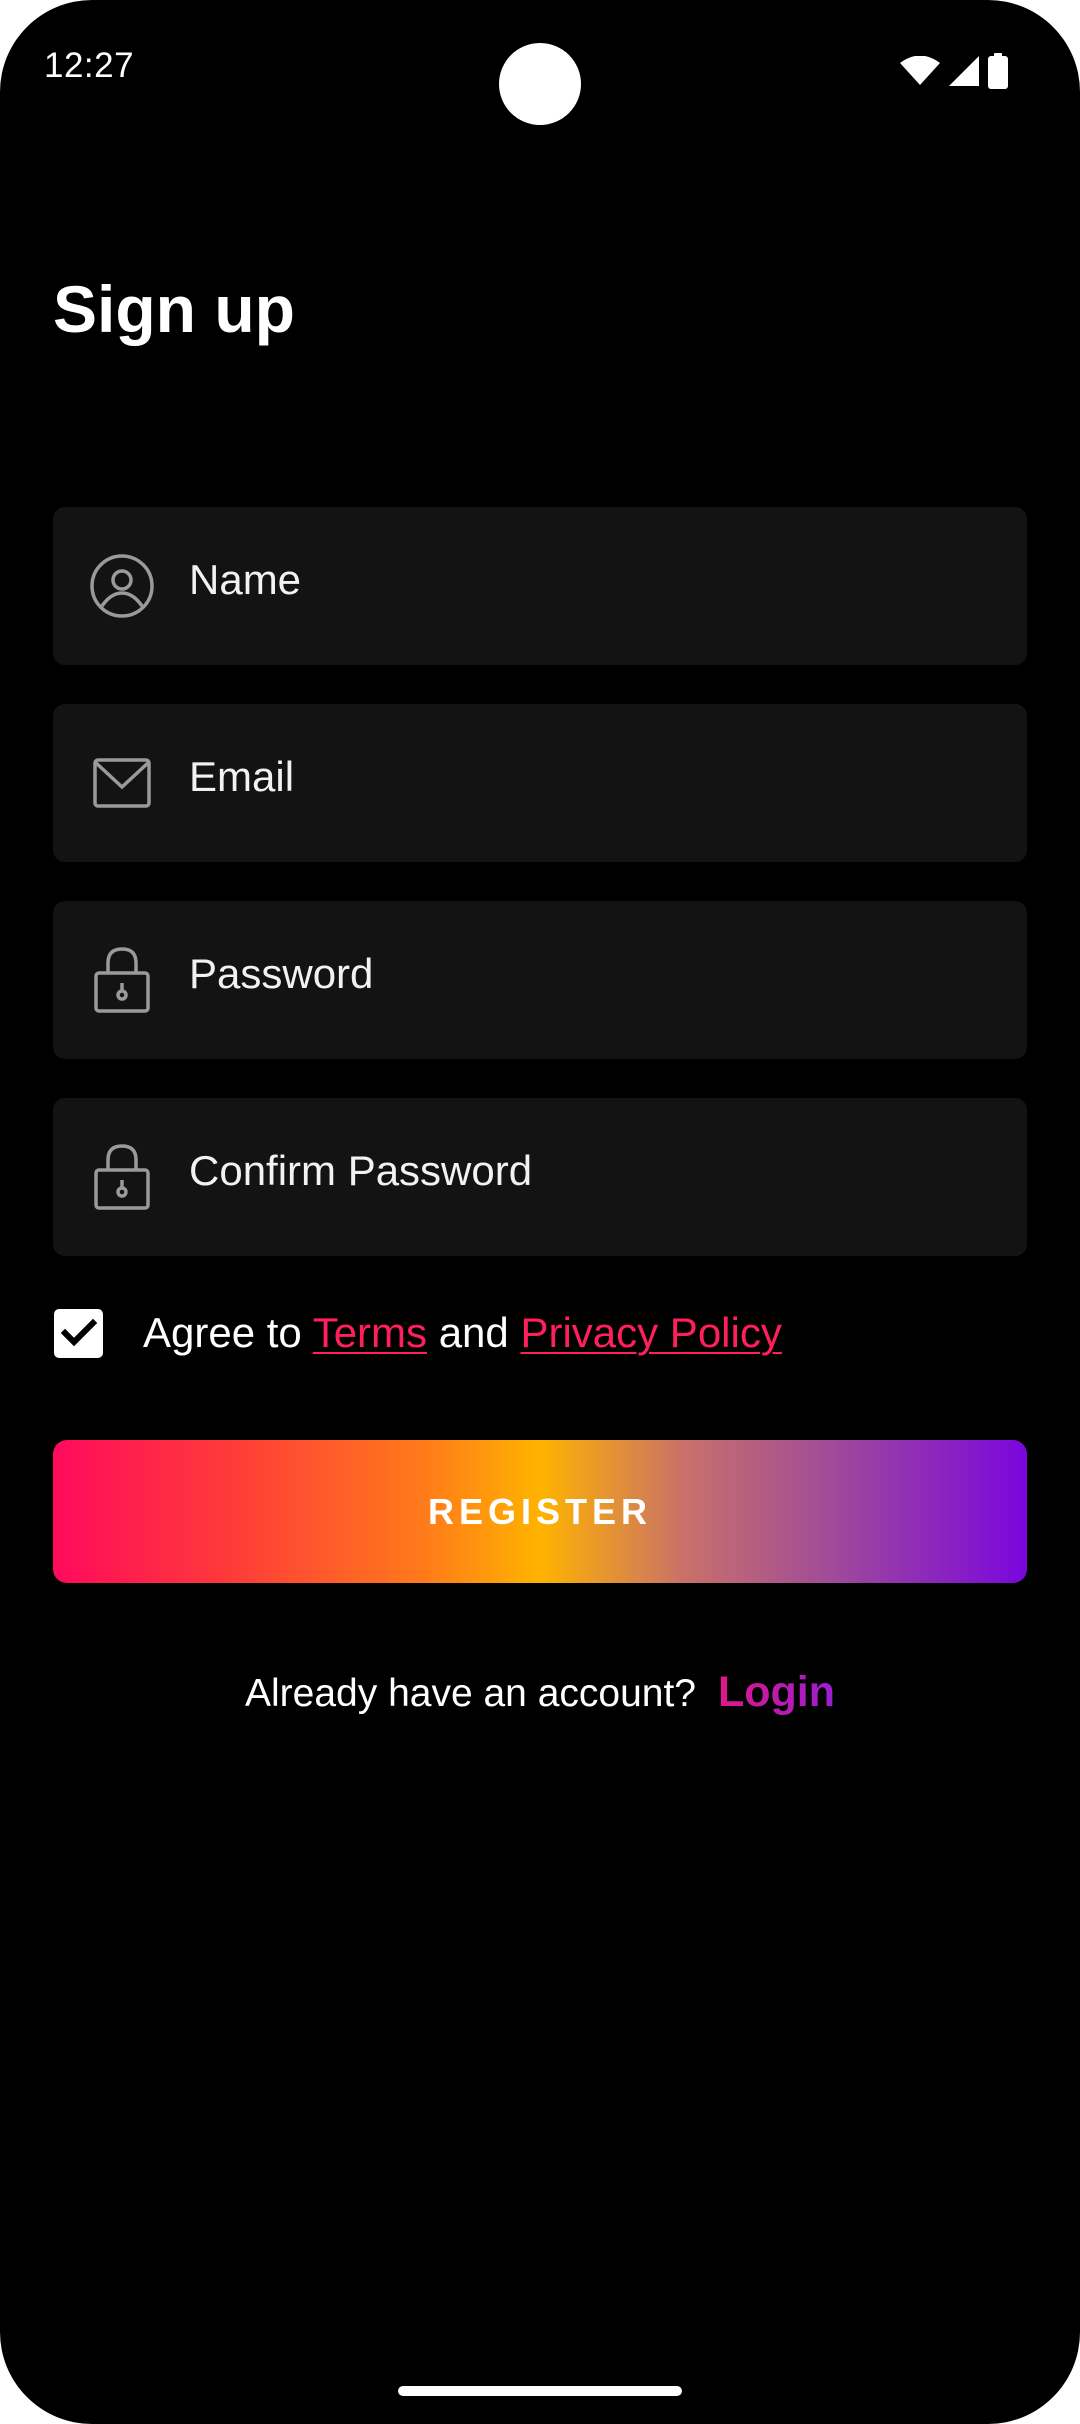 The width and height of the screenshot is (1080, 2424). Describe the element at coordinates (89, 65) in the screenshot. I see `status-time: 12:27` at that location.